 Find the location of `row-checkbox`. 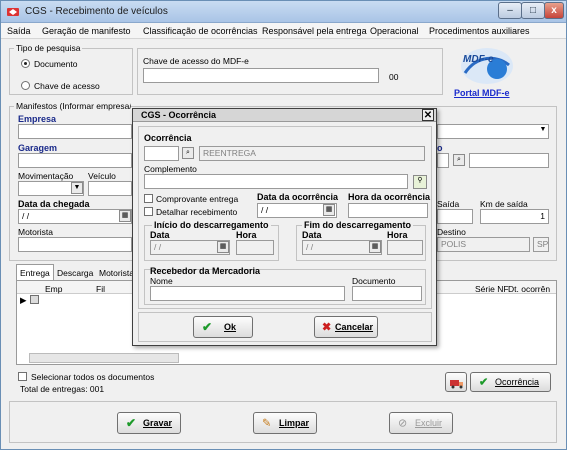

row-checkbox is located at coordinates (34, 299).